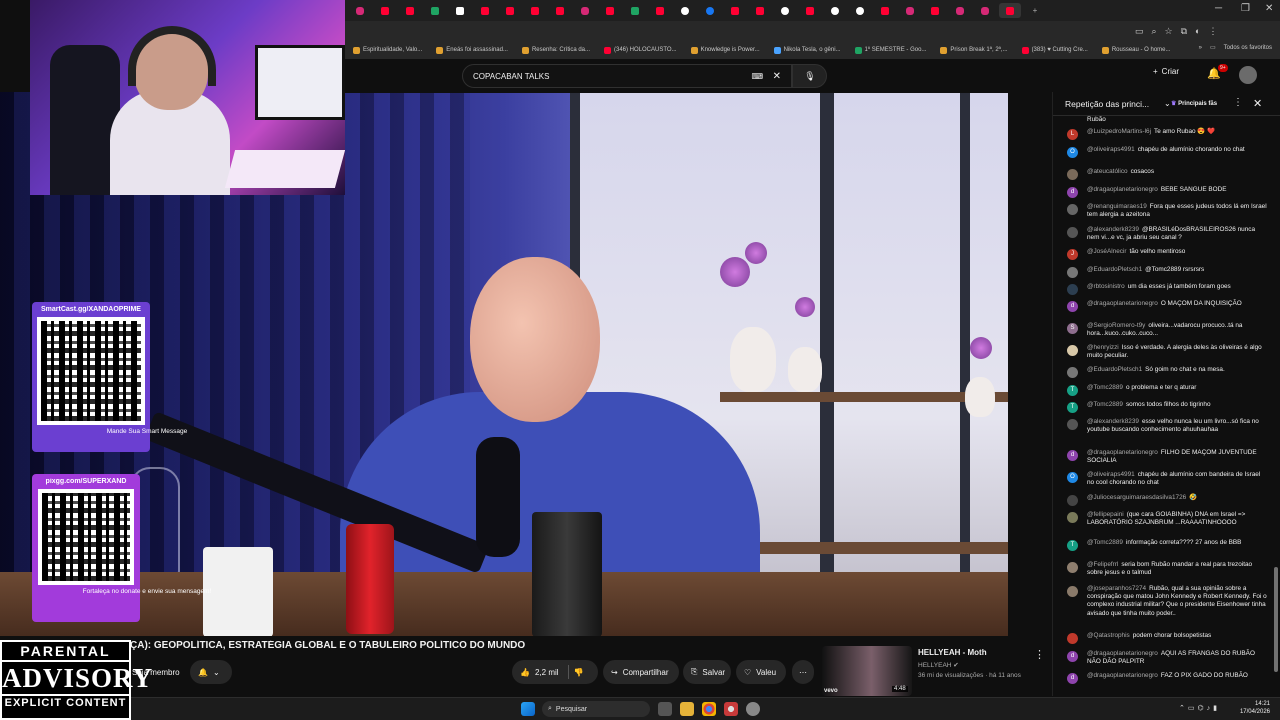 This screenshot has width=1280, height=720. What do you see at coordinates (707, 672) in the screenshot?
I see `save-button: ⎘ Salvar` at bounding box center [707, 672].